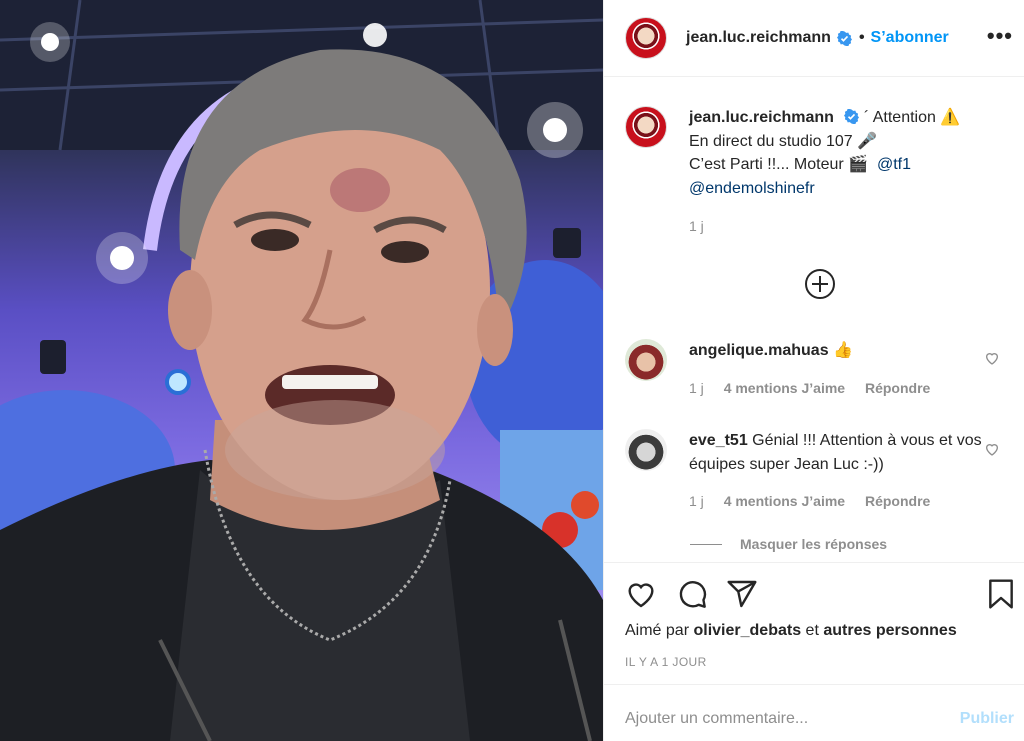 The width and height of the screenshot is (1024, 741). Describe the element at coordinates (692, 594) in the screenshot. I see `comment-icon` at that location.